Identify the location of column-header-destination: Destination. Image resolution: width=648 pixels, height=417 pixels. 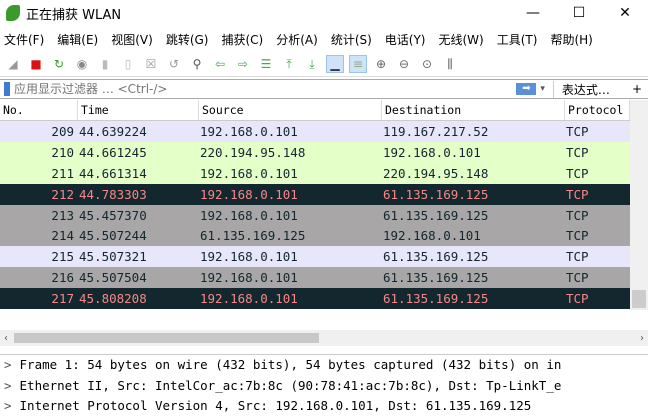
(473, 110).